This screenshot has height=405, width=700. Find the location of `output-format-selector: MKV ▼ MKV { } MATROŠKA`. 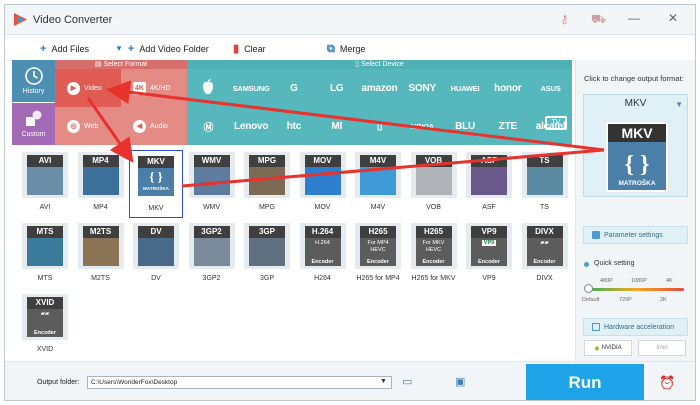

output-format-selector: MKV ▼ MKV { } MATROŠKA is located at coordinates (635, 145).